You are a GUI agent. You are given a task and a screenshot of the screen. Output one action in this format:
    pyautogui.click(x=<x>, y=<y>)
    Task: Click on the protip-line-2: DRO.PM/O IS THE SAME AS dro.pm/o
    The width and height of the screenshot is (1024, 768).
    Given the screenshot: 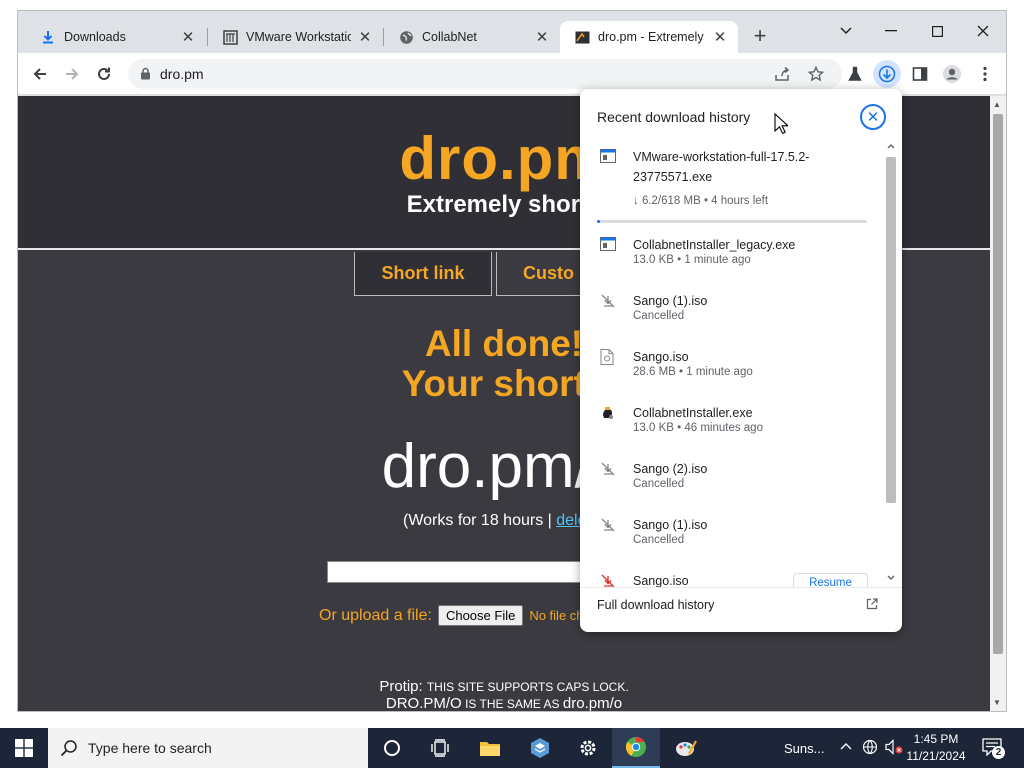 What is the action you would take?
    pyautogui.click(x=504, y=703)
    